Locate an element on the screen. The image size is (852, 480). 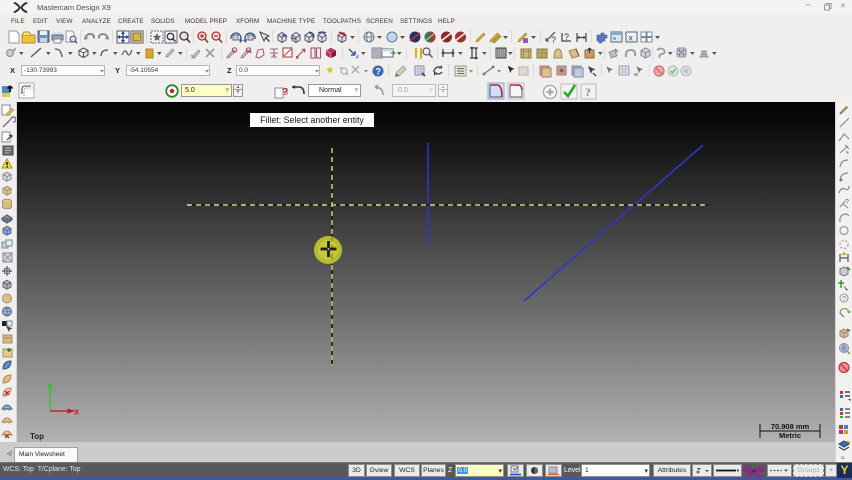
svg-text: 70.908 mm is located at coordinates (790, 426).